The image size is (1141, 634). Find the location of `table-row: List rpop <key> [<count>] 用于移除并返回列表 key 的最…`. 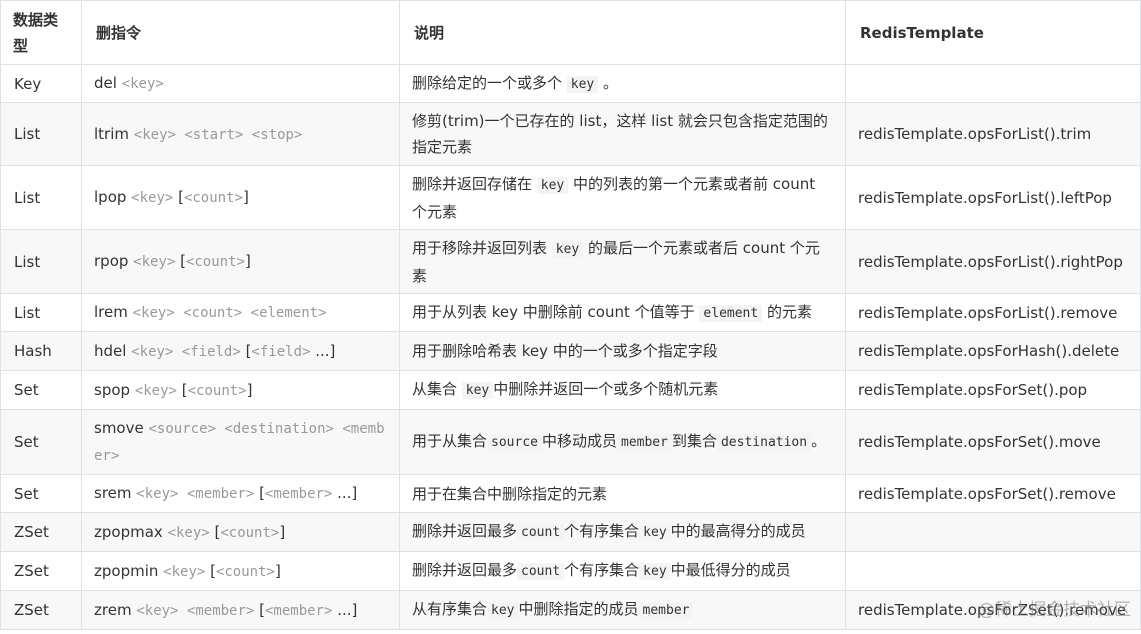

table-row: List rpop <key> [<count>] 用于移除并返回列表 key 的最… is located at coordinates (570, 261).